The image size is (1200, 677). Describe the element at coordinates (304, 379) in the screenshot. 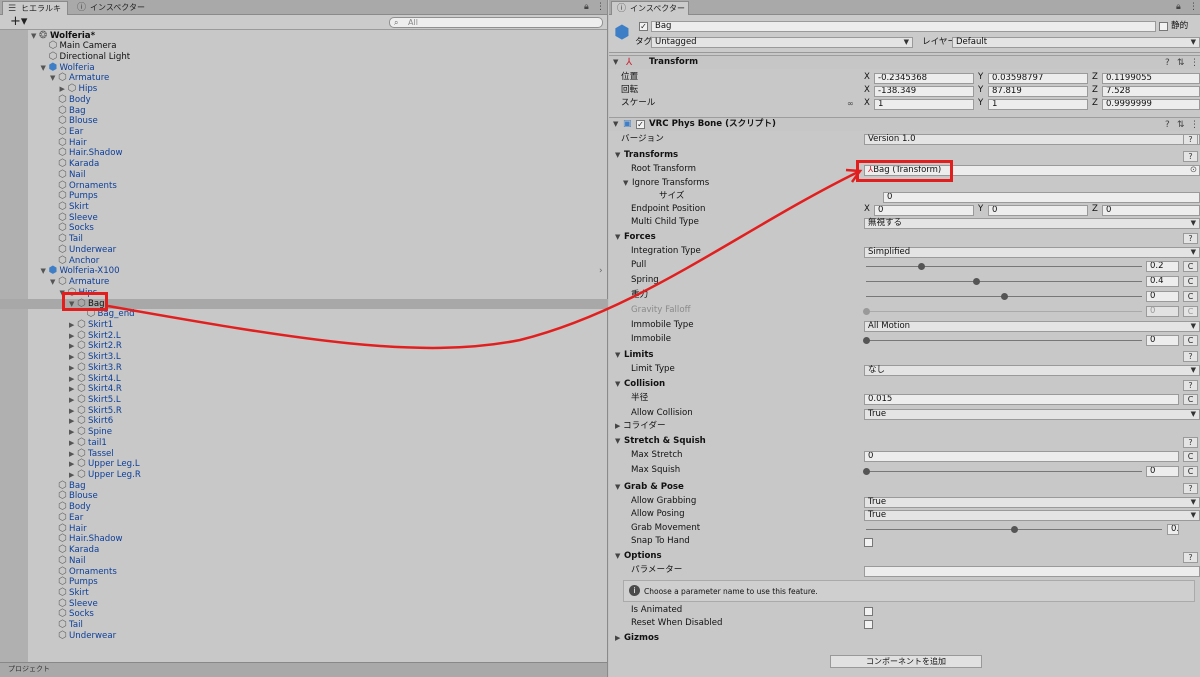

I see `hierarchy-row: ▶ ⬡ Skirt4.L` at that location.